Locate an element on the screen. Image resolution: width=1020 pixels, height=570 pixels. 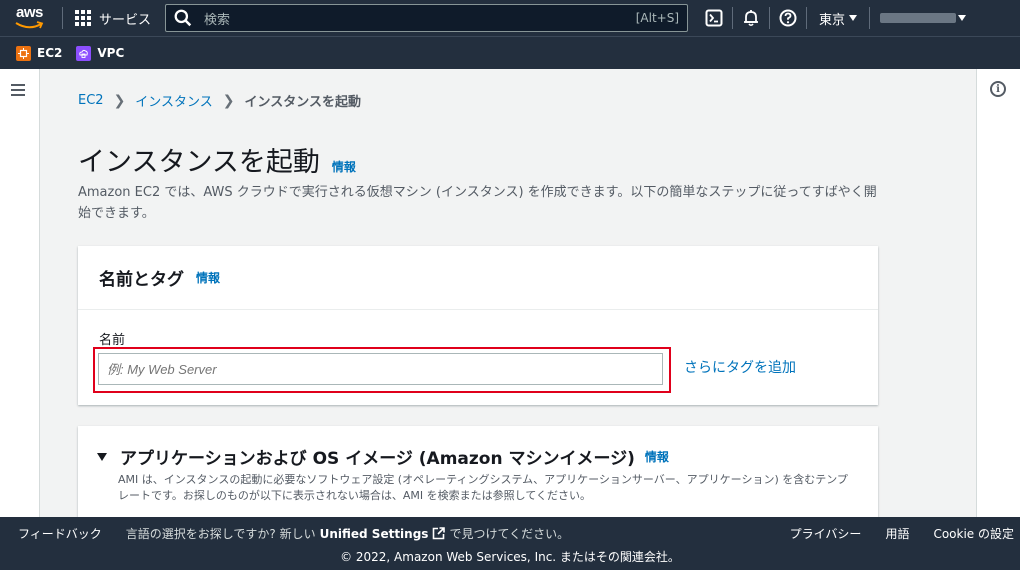
services-menu-button: サービス is located at coordinates (113, 18).